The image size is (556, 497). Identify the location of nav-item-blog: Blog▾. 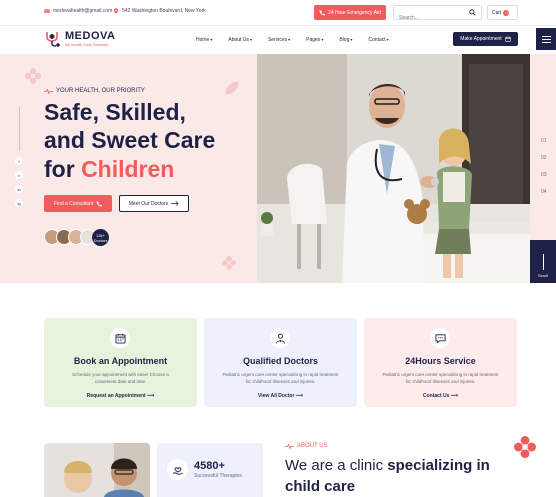
(345, 40).